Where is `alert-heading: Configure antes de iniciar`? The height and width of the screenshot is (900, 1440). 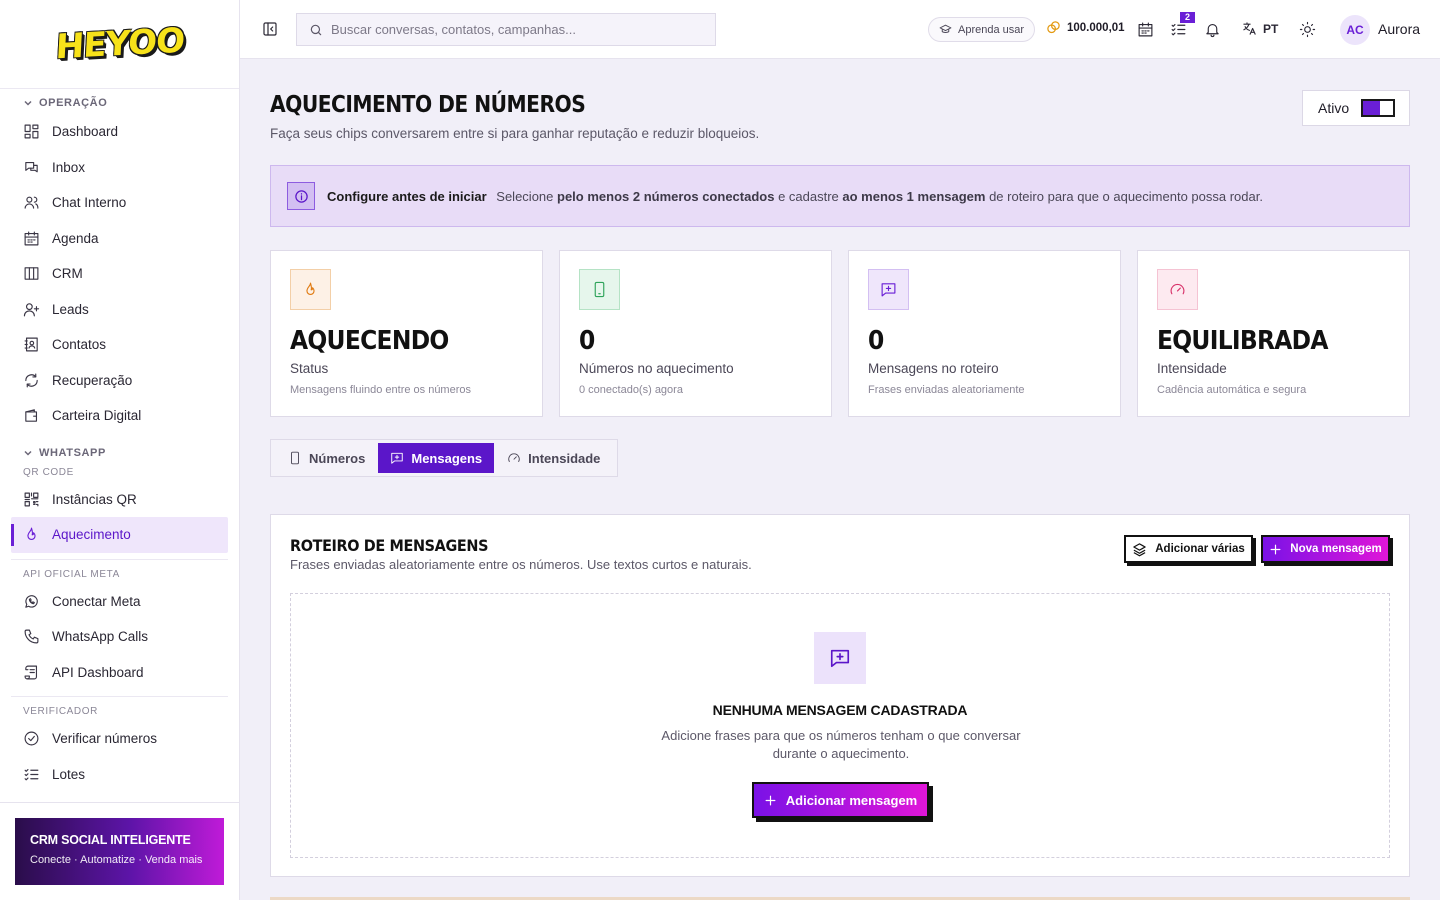
alert-heading: Configure antes de iniciar is located at coordinates (407, 196).